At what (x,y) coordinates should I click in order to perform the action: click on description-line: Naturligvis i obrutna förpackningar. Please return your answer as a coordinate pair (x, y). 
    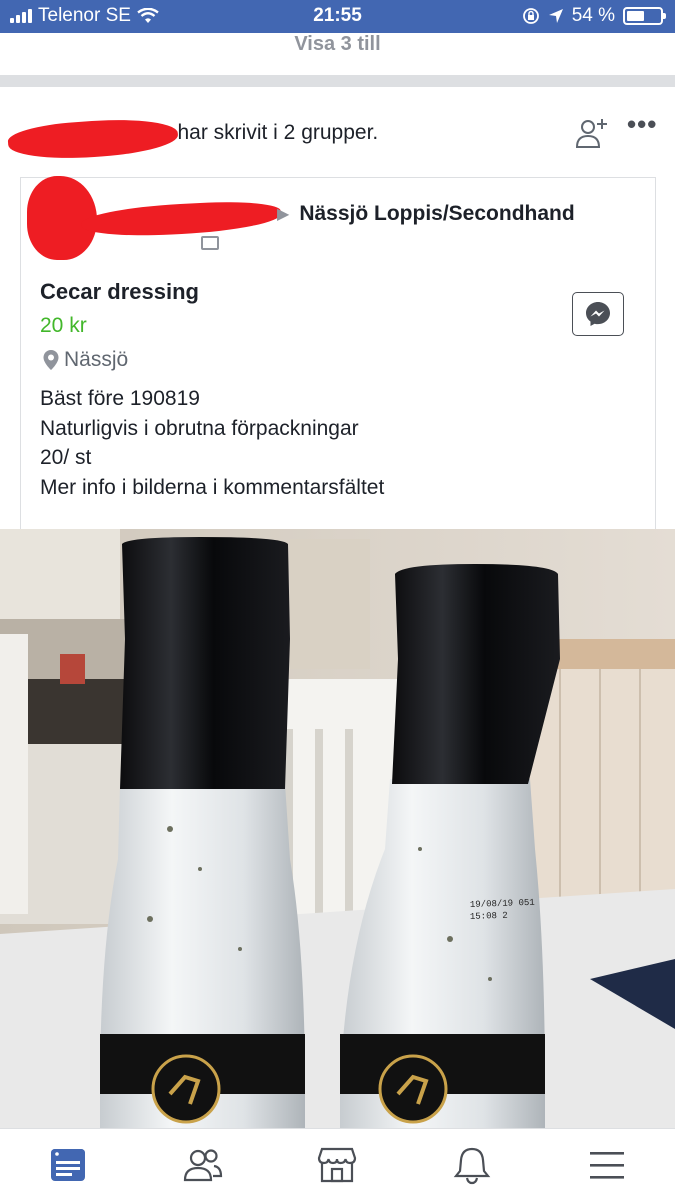
    Looking at the image, I should click on (199, 428).